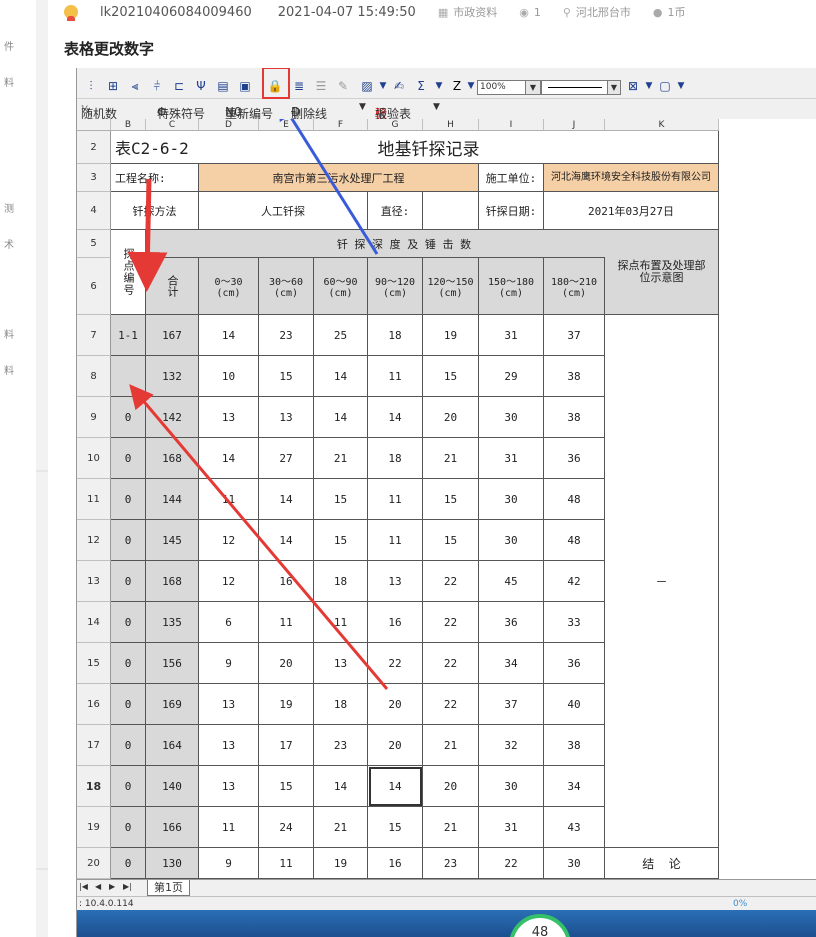  What do you see at coordinates (446, 110) in the screenshot?
I see `function-toolbar: ½ 随机数 Φ 特殊符号 N0 重新编号 Ð 删除线 ▼ 验报验表 ▼` at bounding box center [446, 110].